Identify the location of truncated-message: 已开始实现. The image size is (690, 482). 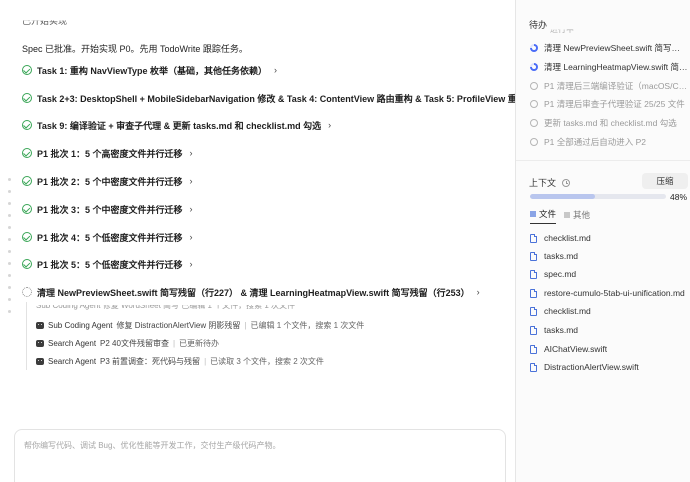
(45, 21).